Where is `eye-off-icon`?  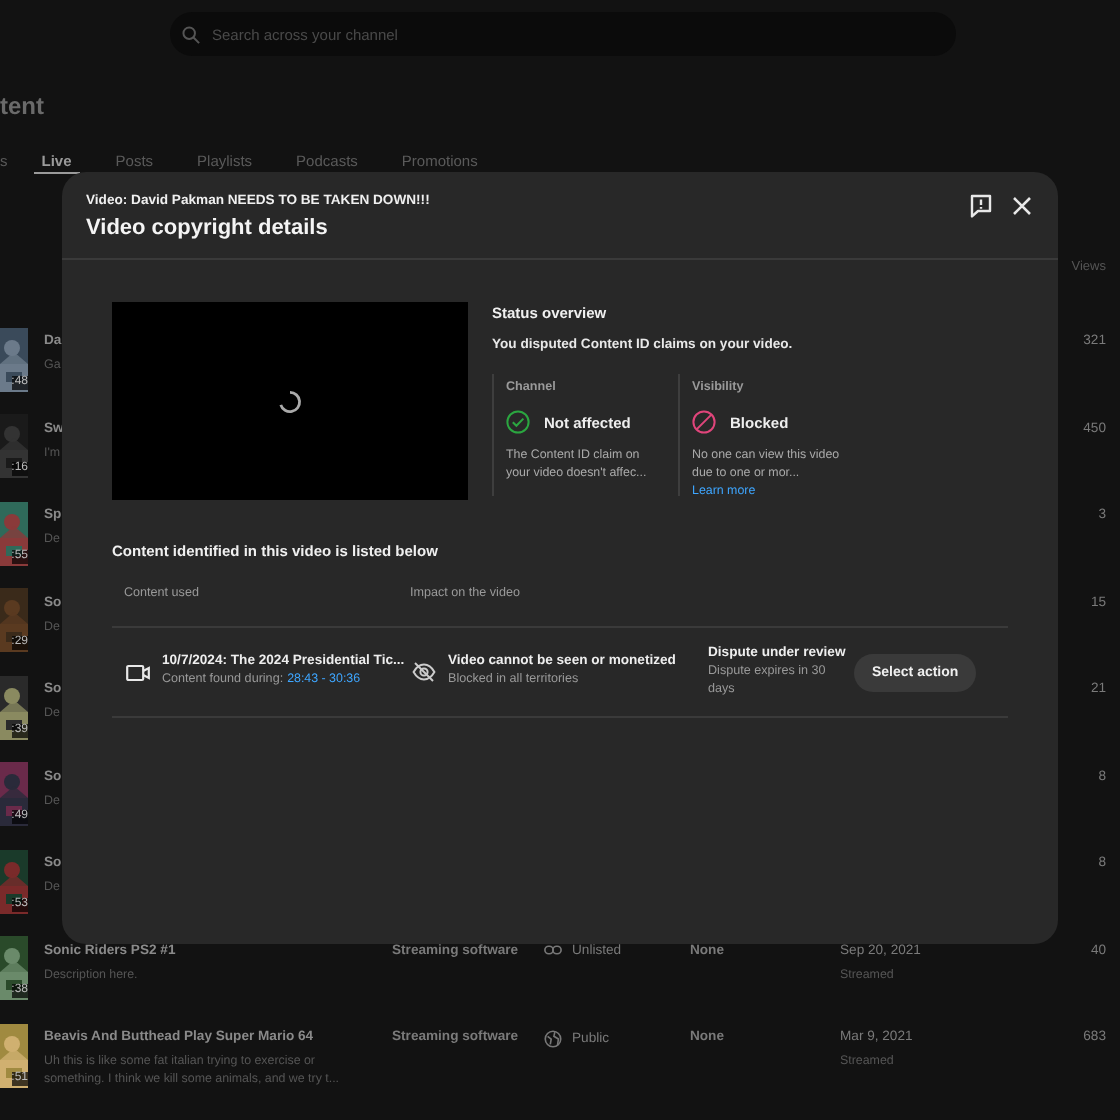
eye-off-icon is located at coordinates (424, 672).